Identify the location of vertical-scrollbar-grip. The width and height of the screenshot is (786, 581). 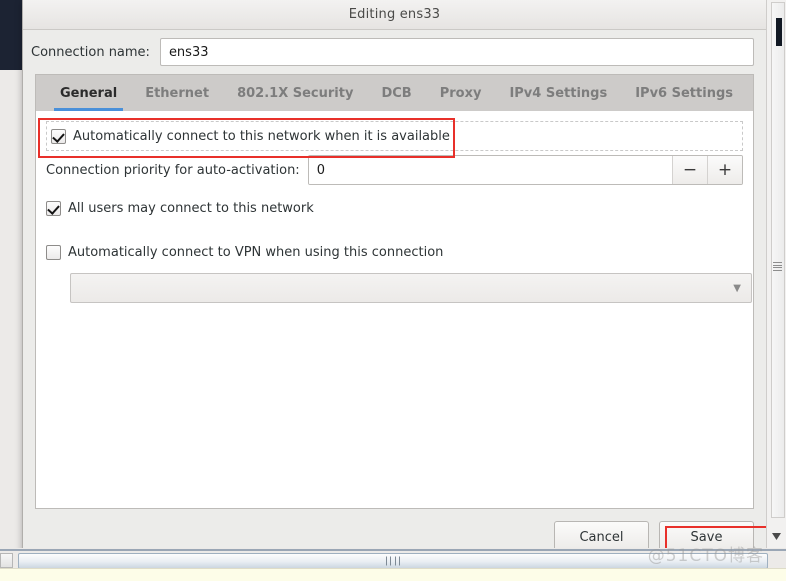
(777, 266).